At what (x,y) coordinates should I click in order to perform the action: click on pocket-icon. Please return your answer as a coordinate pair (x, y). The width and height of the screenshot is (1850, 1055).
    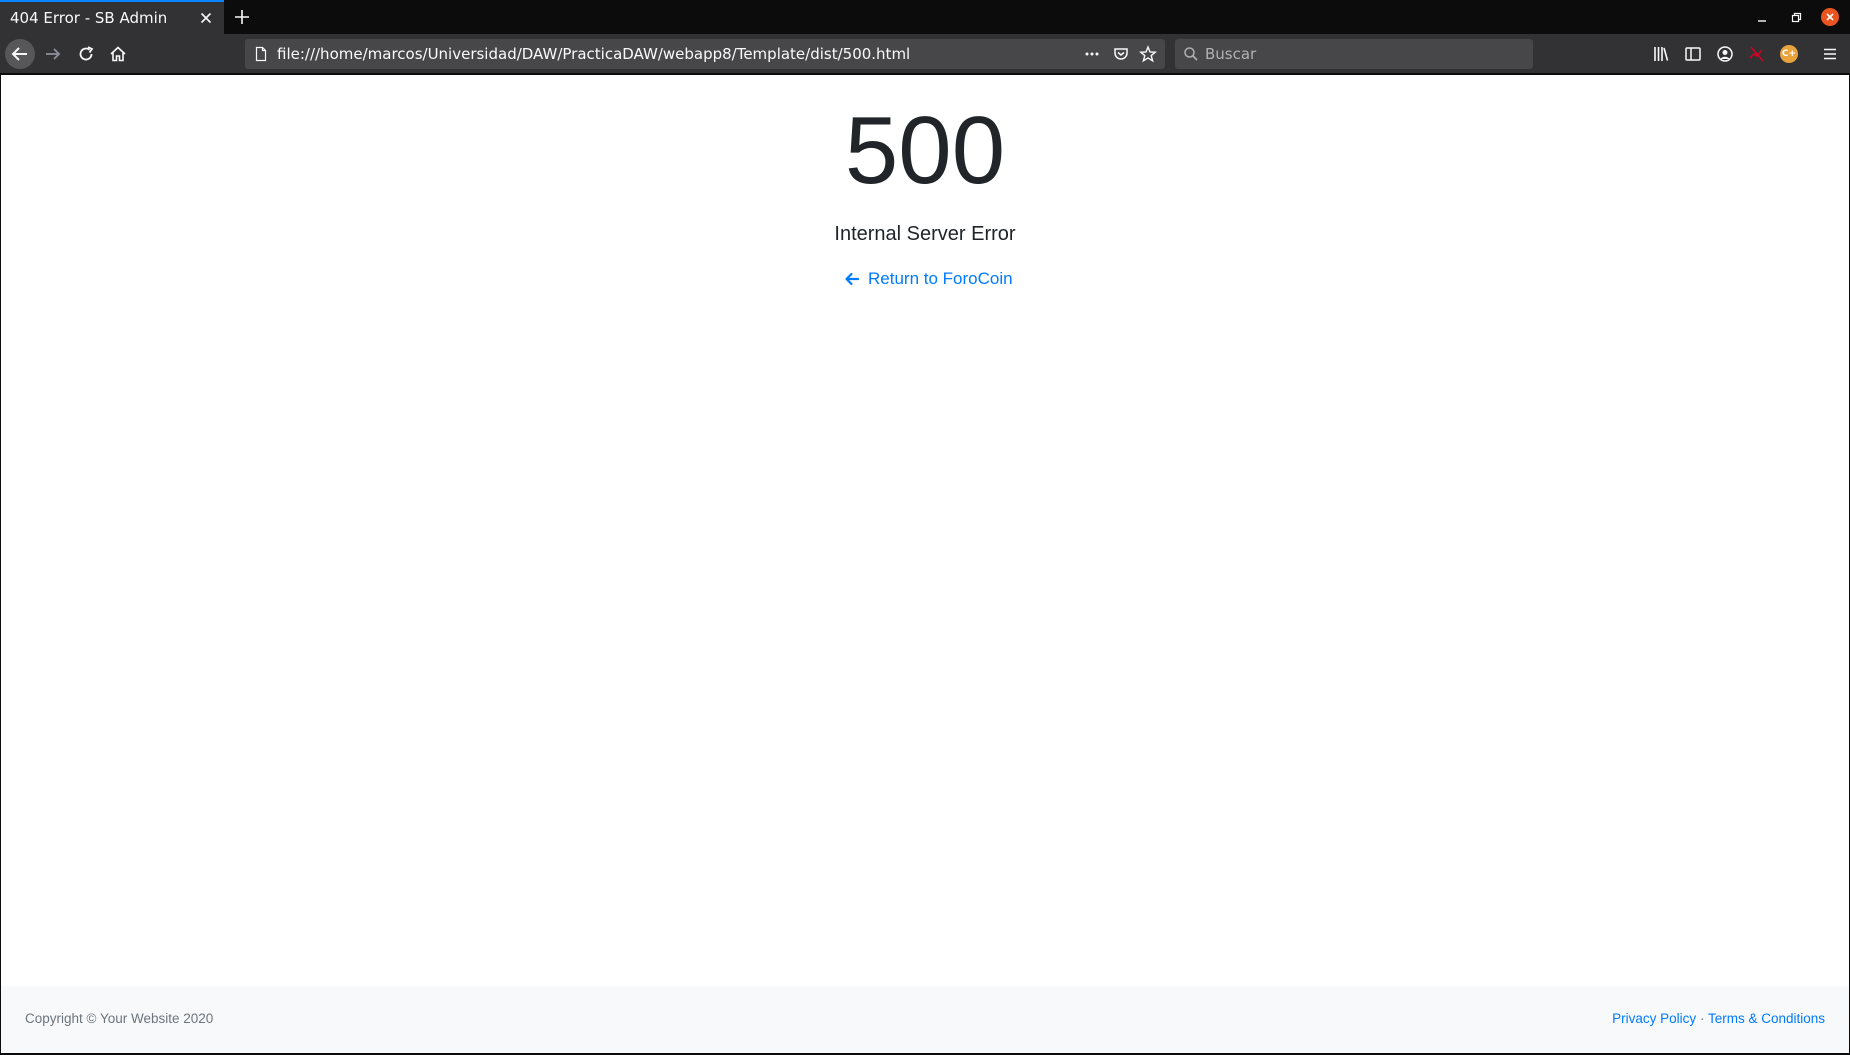
    Looking at the image, I should click on (1121, 54).